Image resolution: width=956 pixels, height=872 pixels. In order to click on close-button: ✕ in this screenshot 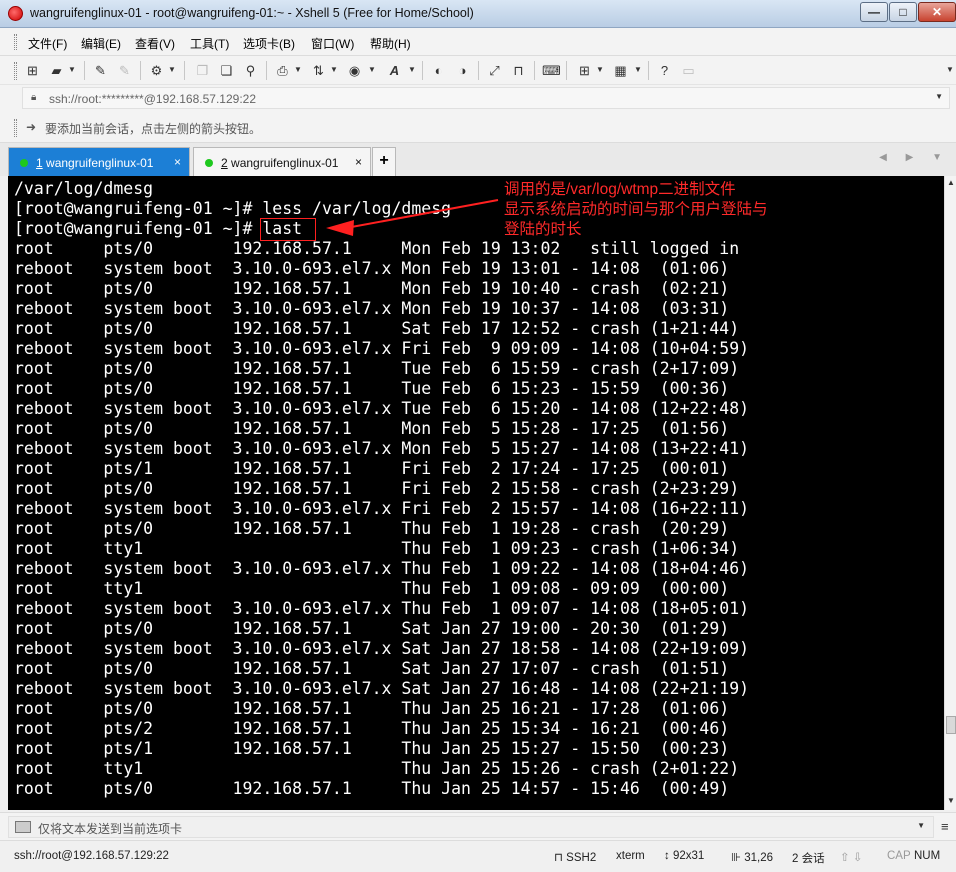, I will do `click(937, 12)`.